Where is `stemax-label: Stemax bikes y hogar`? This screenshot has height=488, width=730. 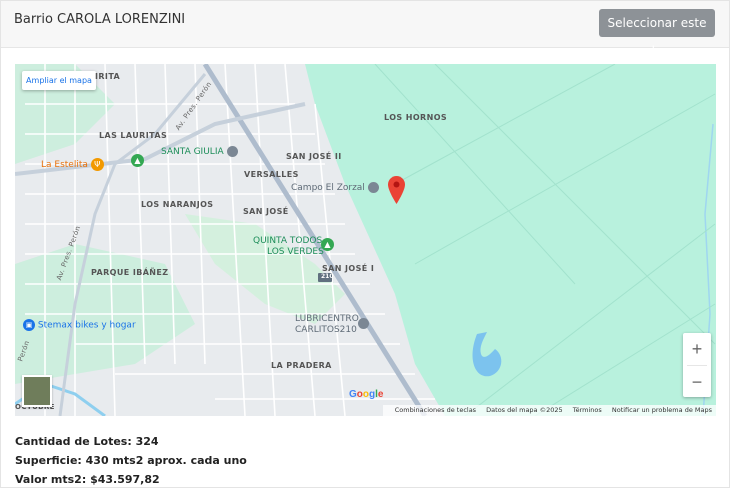 stemax-label: Stemax bikes y hogar is located at coordinates (86, 325).